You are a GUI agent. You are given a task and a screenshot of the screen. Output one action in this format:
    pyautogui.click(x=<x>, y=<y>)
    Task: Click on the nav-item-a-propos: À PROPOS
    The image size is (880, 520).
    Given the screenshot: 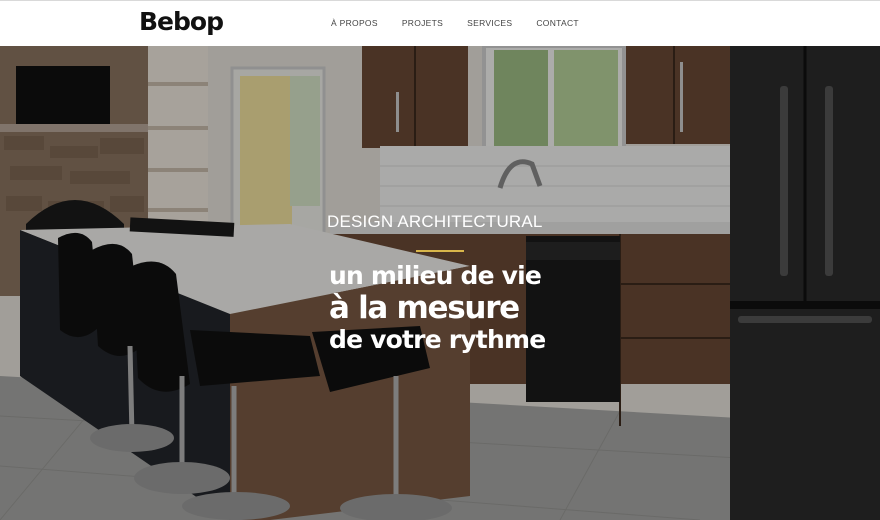 What is the action you would take?
    pyautogui.click(x=354, y=23)
    